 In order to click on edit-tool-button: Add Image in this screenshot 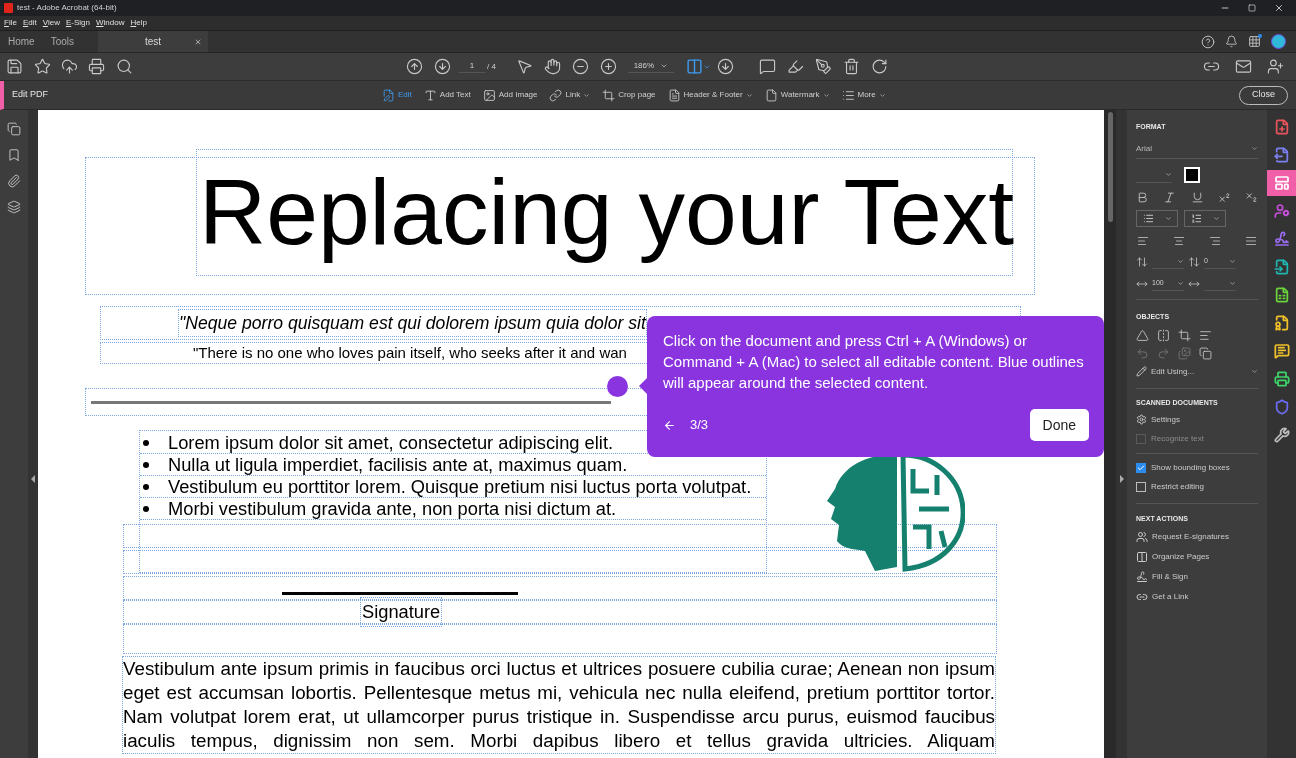, I will do `click(510, 95)`.